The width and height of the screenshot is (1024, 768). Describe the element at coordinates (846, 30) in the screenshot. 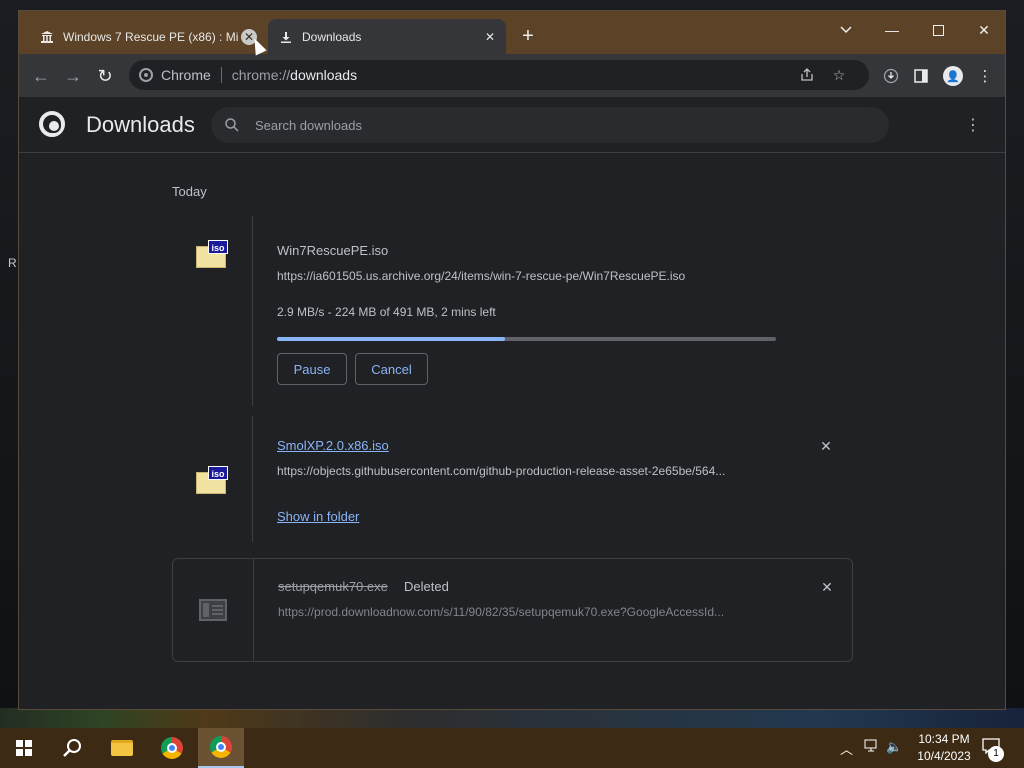

I see `tab-search-chevron-icon` at that location.